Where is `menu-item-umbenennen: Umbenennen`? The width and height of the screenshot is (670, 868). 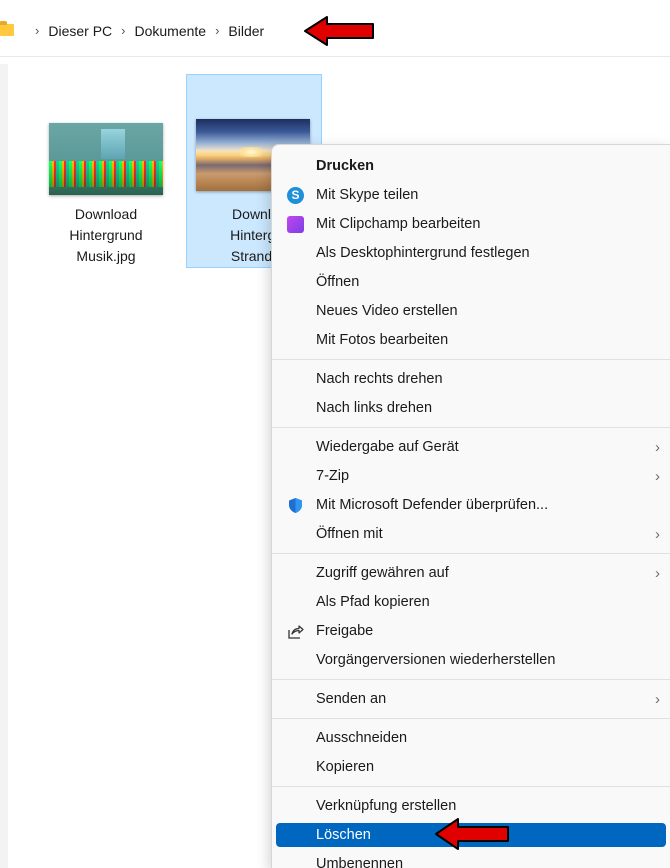
menu-item-umbenennen: Umbenennen is located at coordinates (471, 859).